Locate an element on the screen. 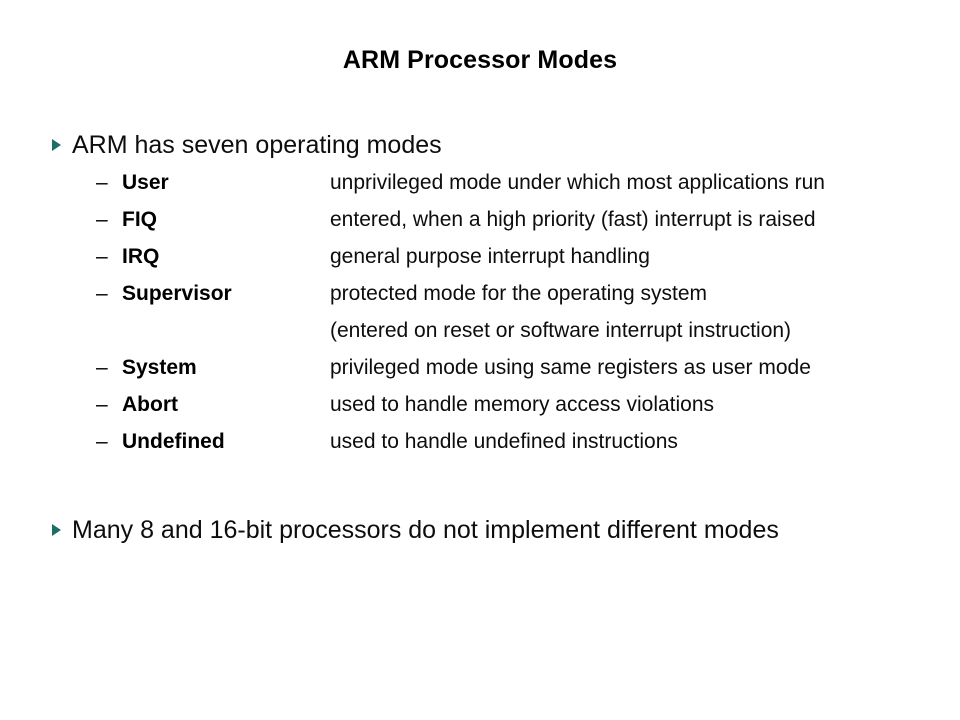 The height and width of the screenshot is (720, 960). page-title: ARM Processor Modes is located at coordinates (480, 60).